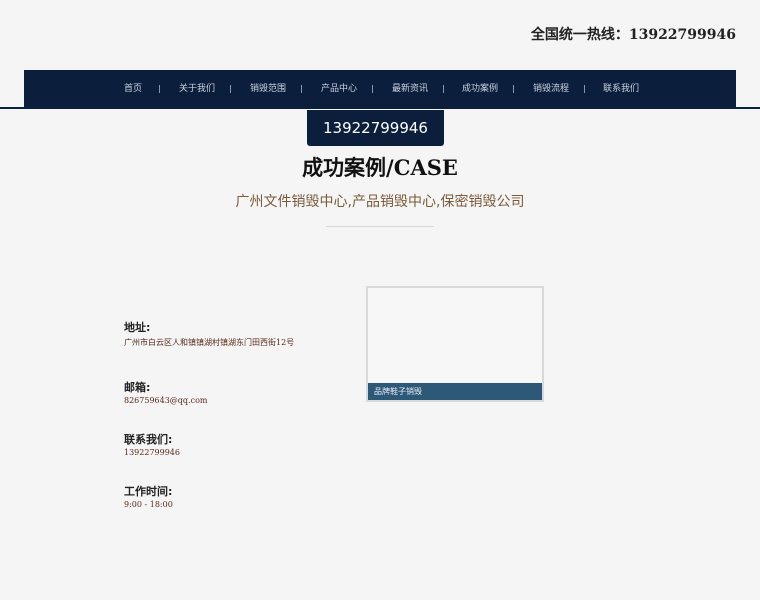 The width and height of the screenshot is (760, 600). Describe the element at coordinates (137, 387) in the screenshot. I see `email-label: 邮箱:` at that location.